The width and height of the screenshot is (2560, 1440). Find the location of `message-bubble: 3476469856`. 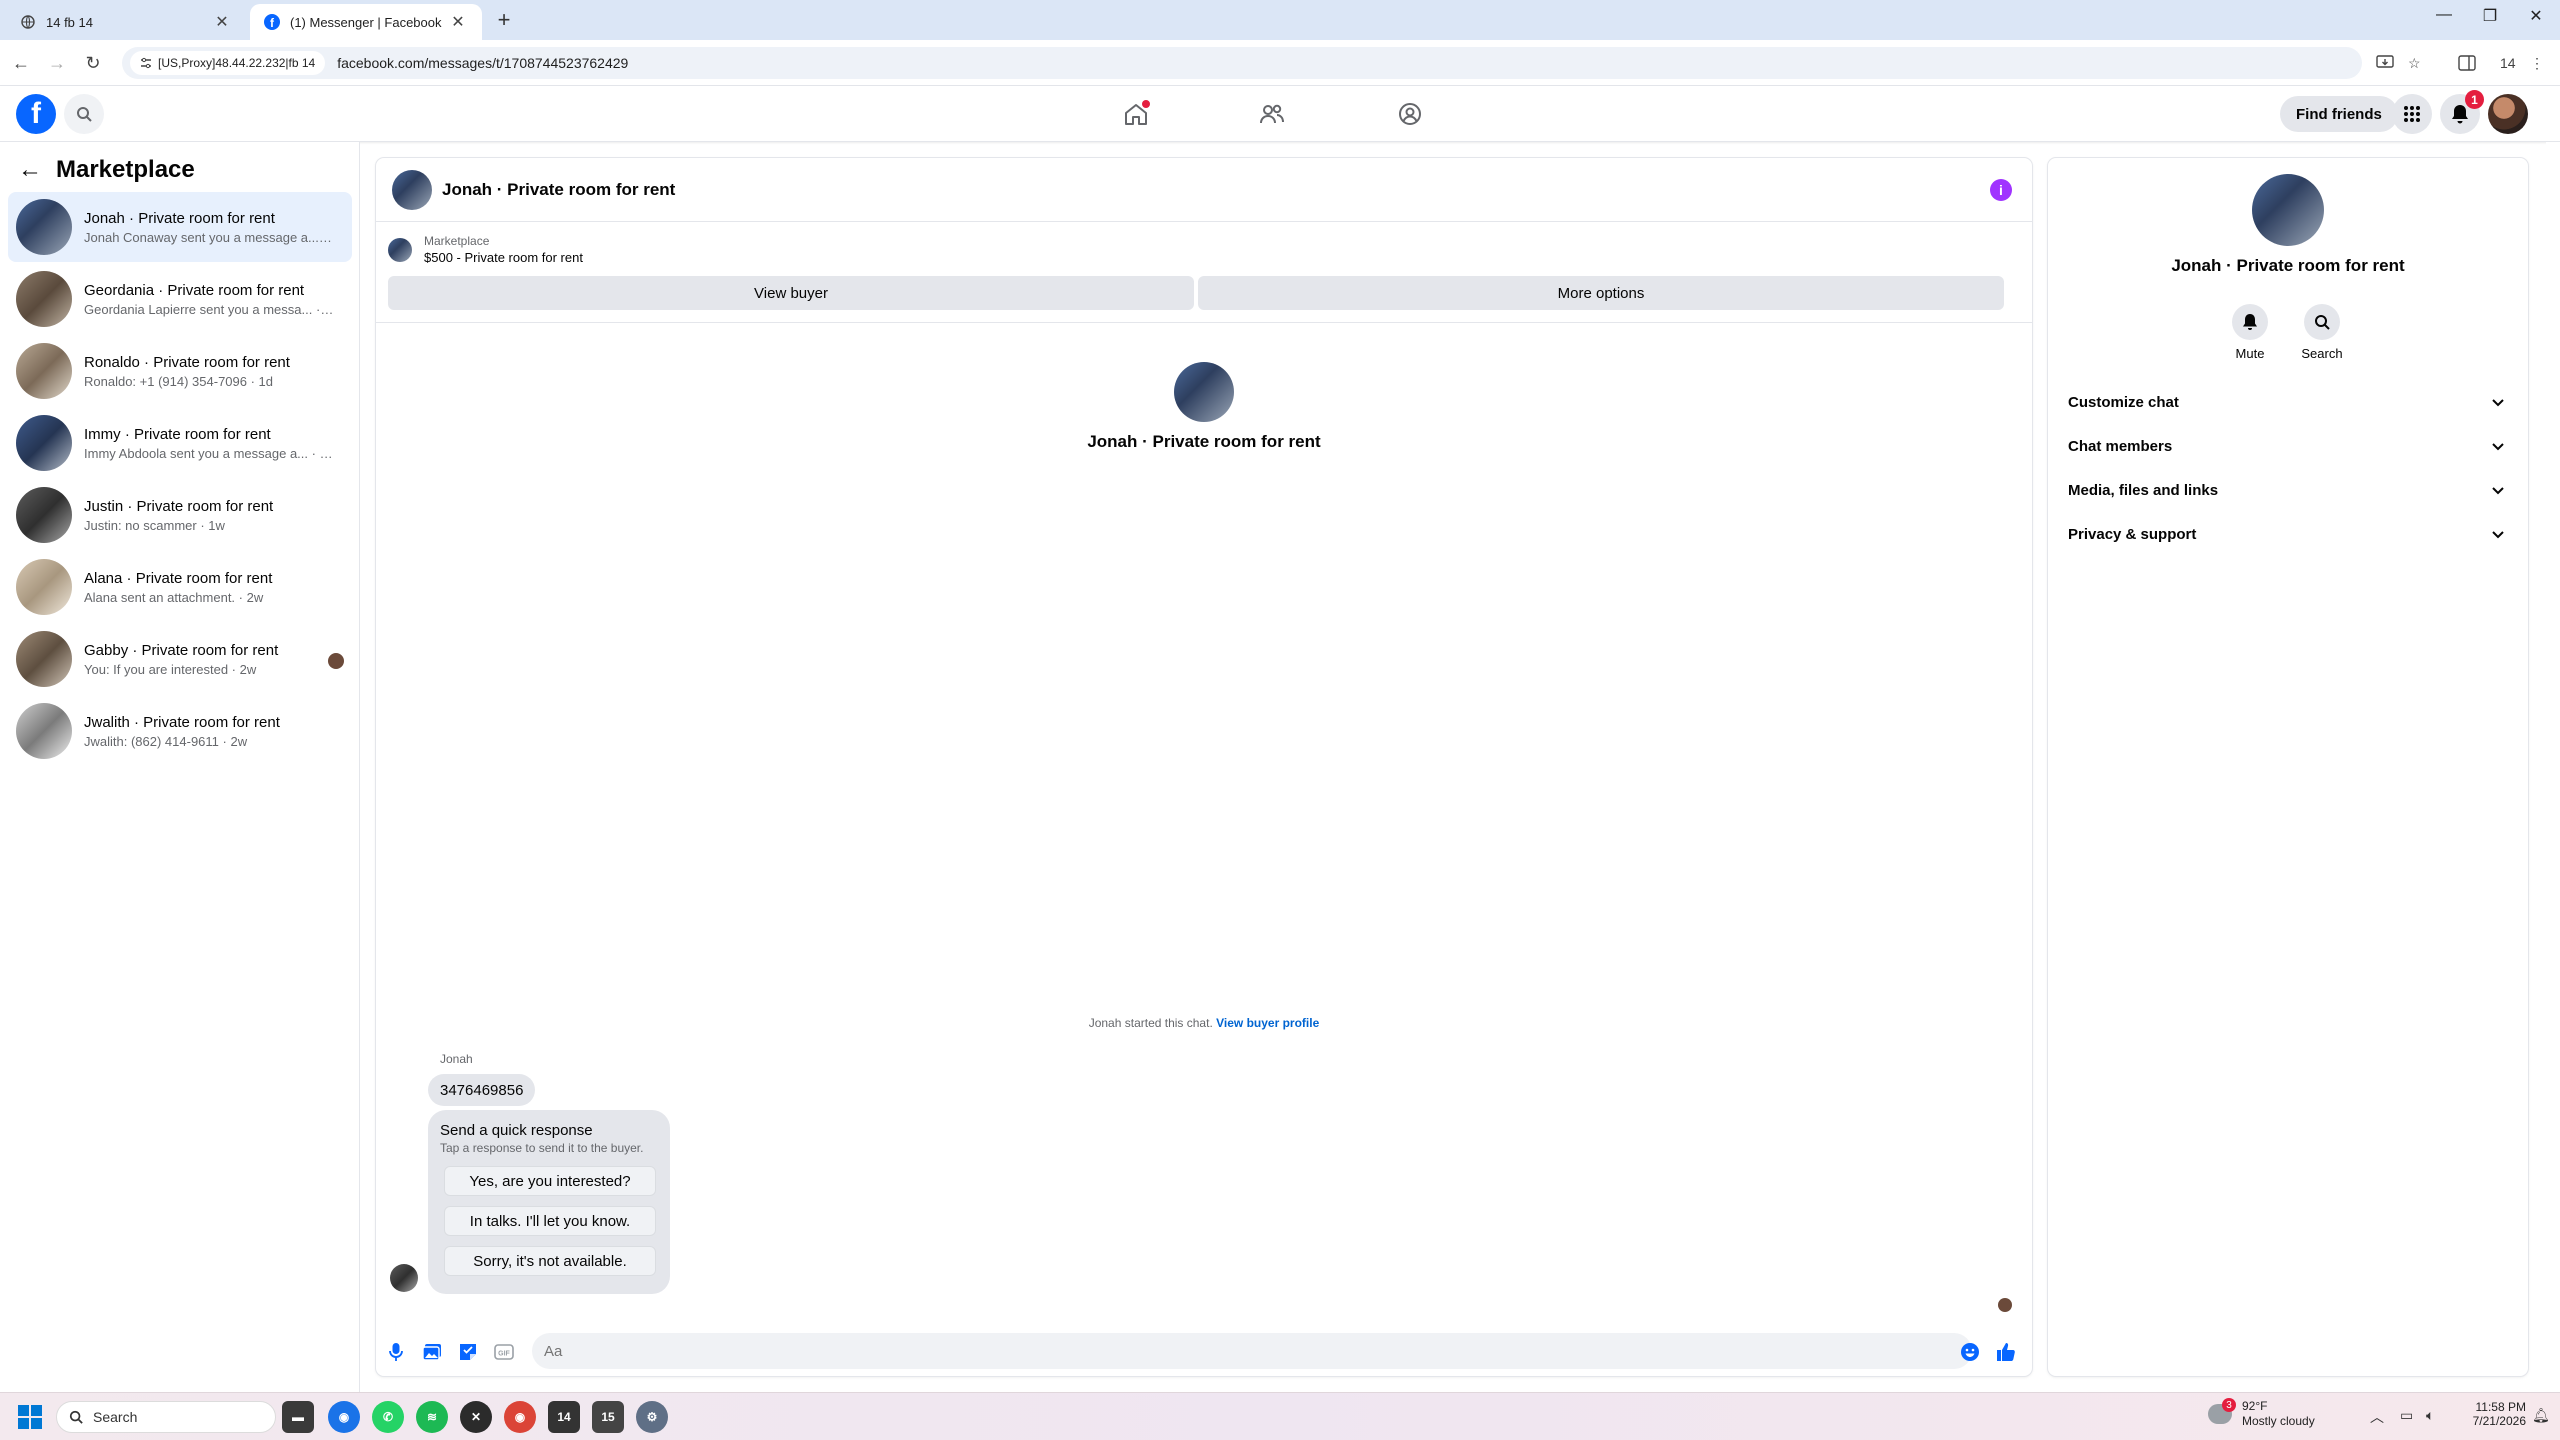

message-bubble: 3476469856 is located at coordinates (482, 1090).